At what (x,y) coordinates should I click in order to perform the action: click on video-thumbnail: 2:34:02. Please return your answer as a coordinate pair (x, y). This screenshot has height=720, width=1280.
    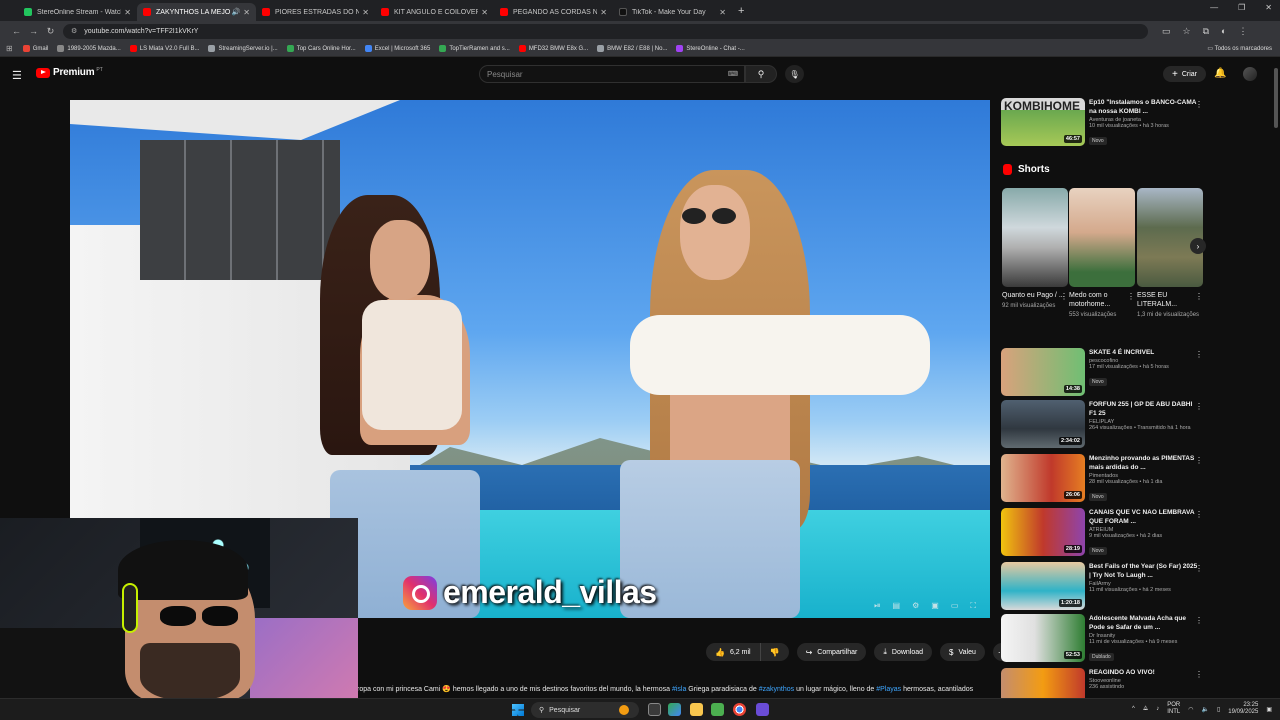
    Looking at the image, I should click on (1043, 424).